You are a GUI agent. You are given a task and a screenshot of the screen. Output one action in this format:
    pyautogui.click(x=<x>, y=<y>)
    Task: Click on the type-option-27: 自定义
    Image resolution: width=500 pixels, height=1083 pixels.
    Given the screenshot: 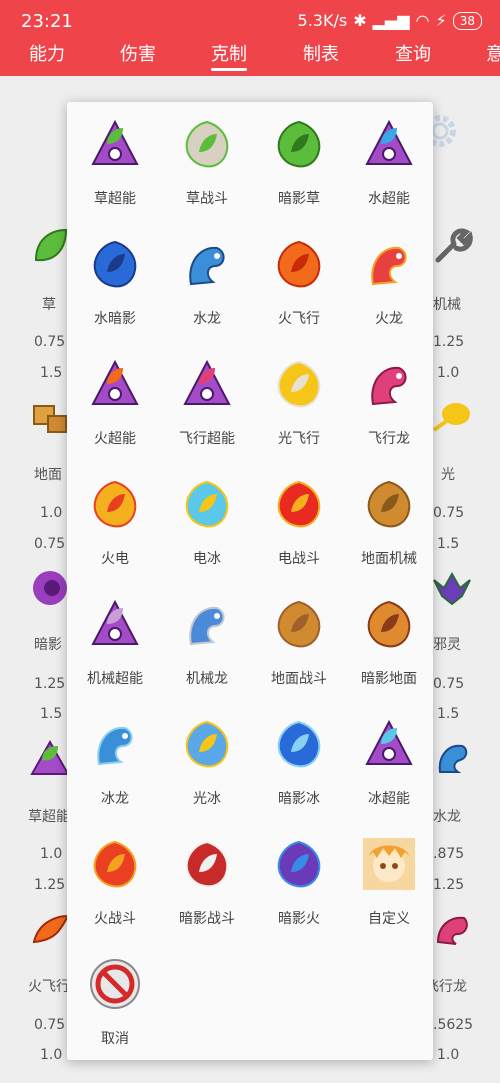 What is the action you would take?
    pyautogui.click(x=389, y=885)
    